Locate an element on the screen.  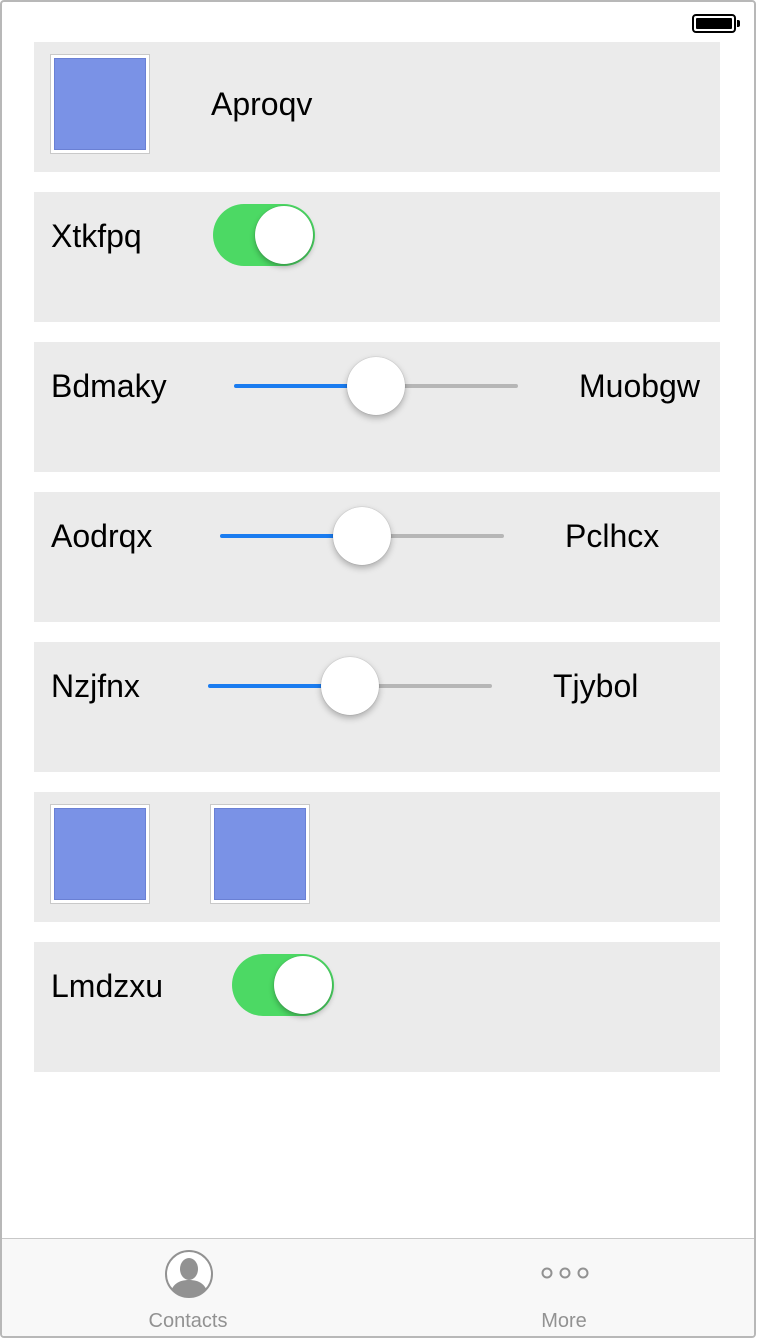
tab-more: More is located at coordinates (564, 1287).